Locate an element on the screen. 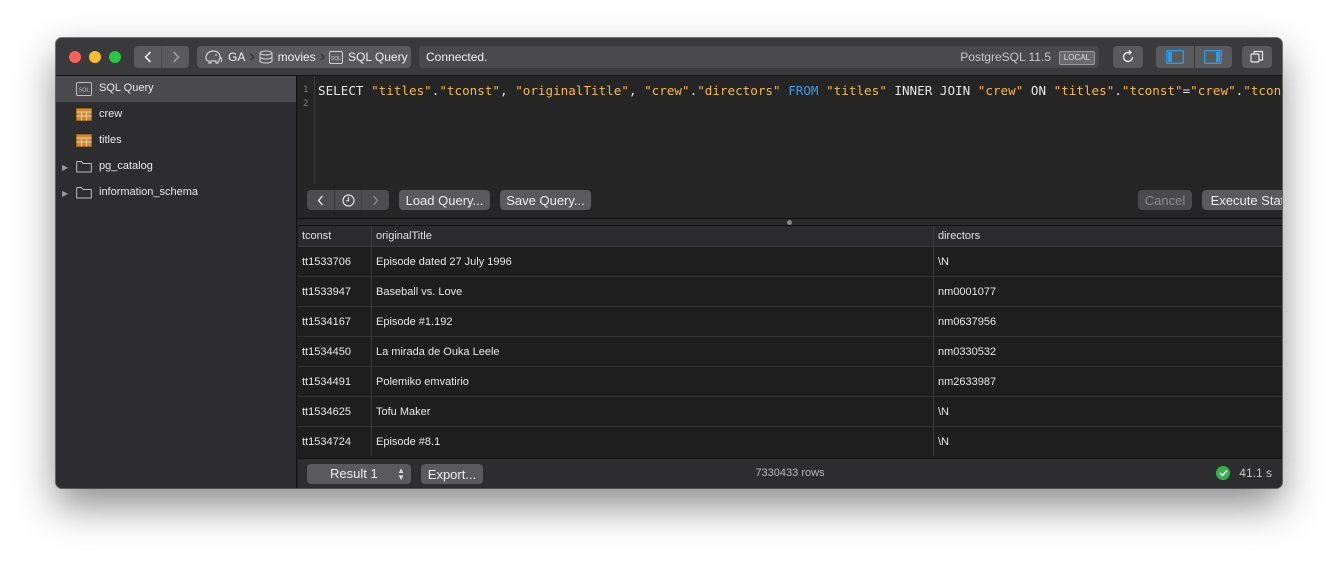  breadcrumb: GA › movies › SQL SQL Query is located at coordinates (304, 57).